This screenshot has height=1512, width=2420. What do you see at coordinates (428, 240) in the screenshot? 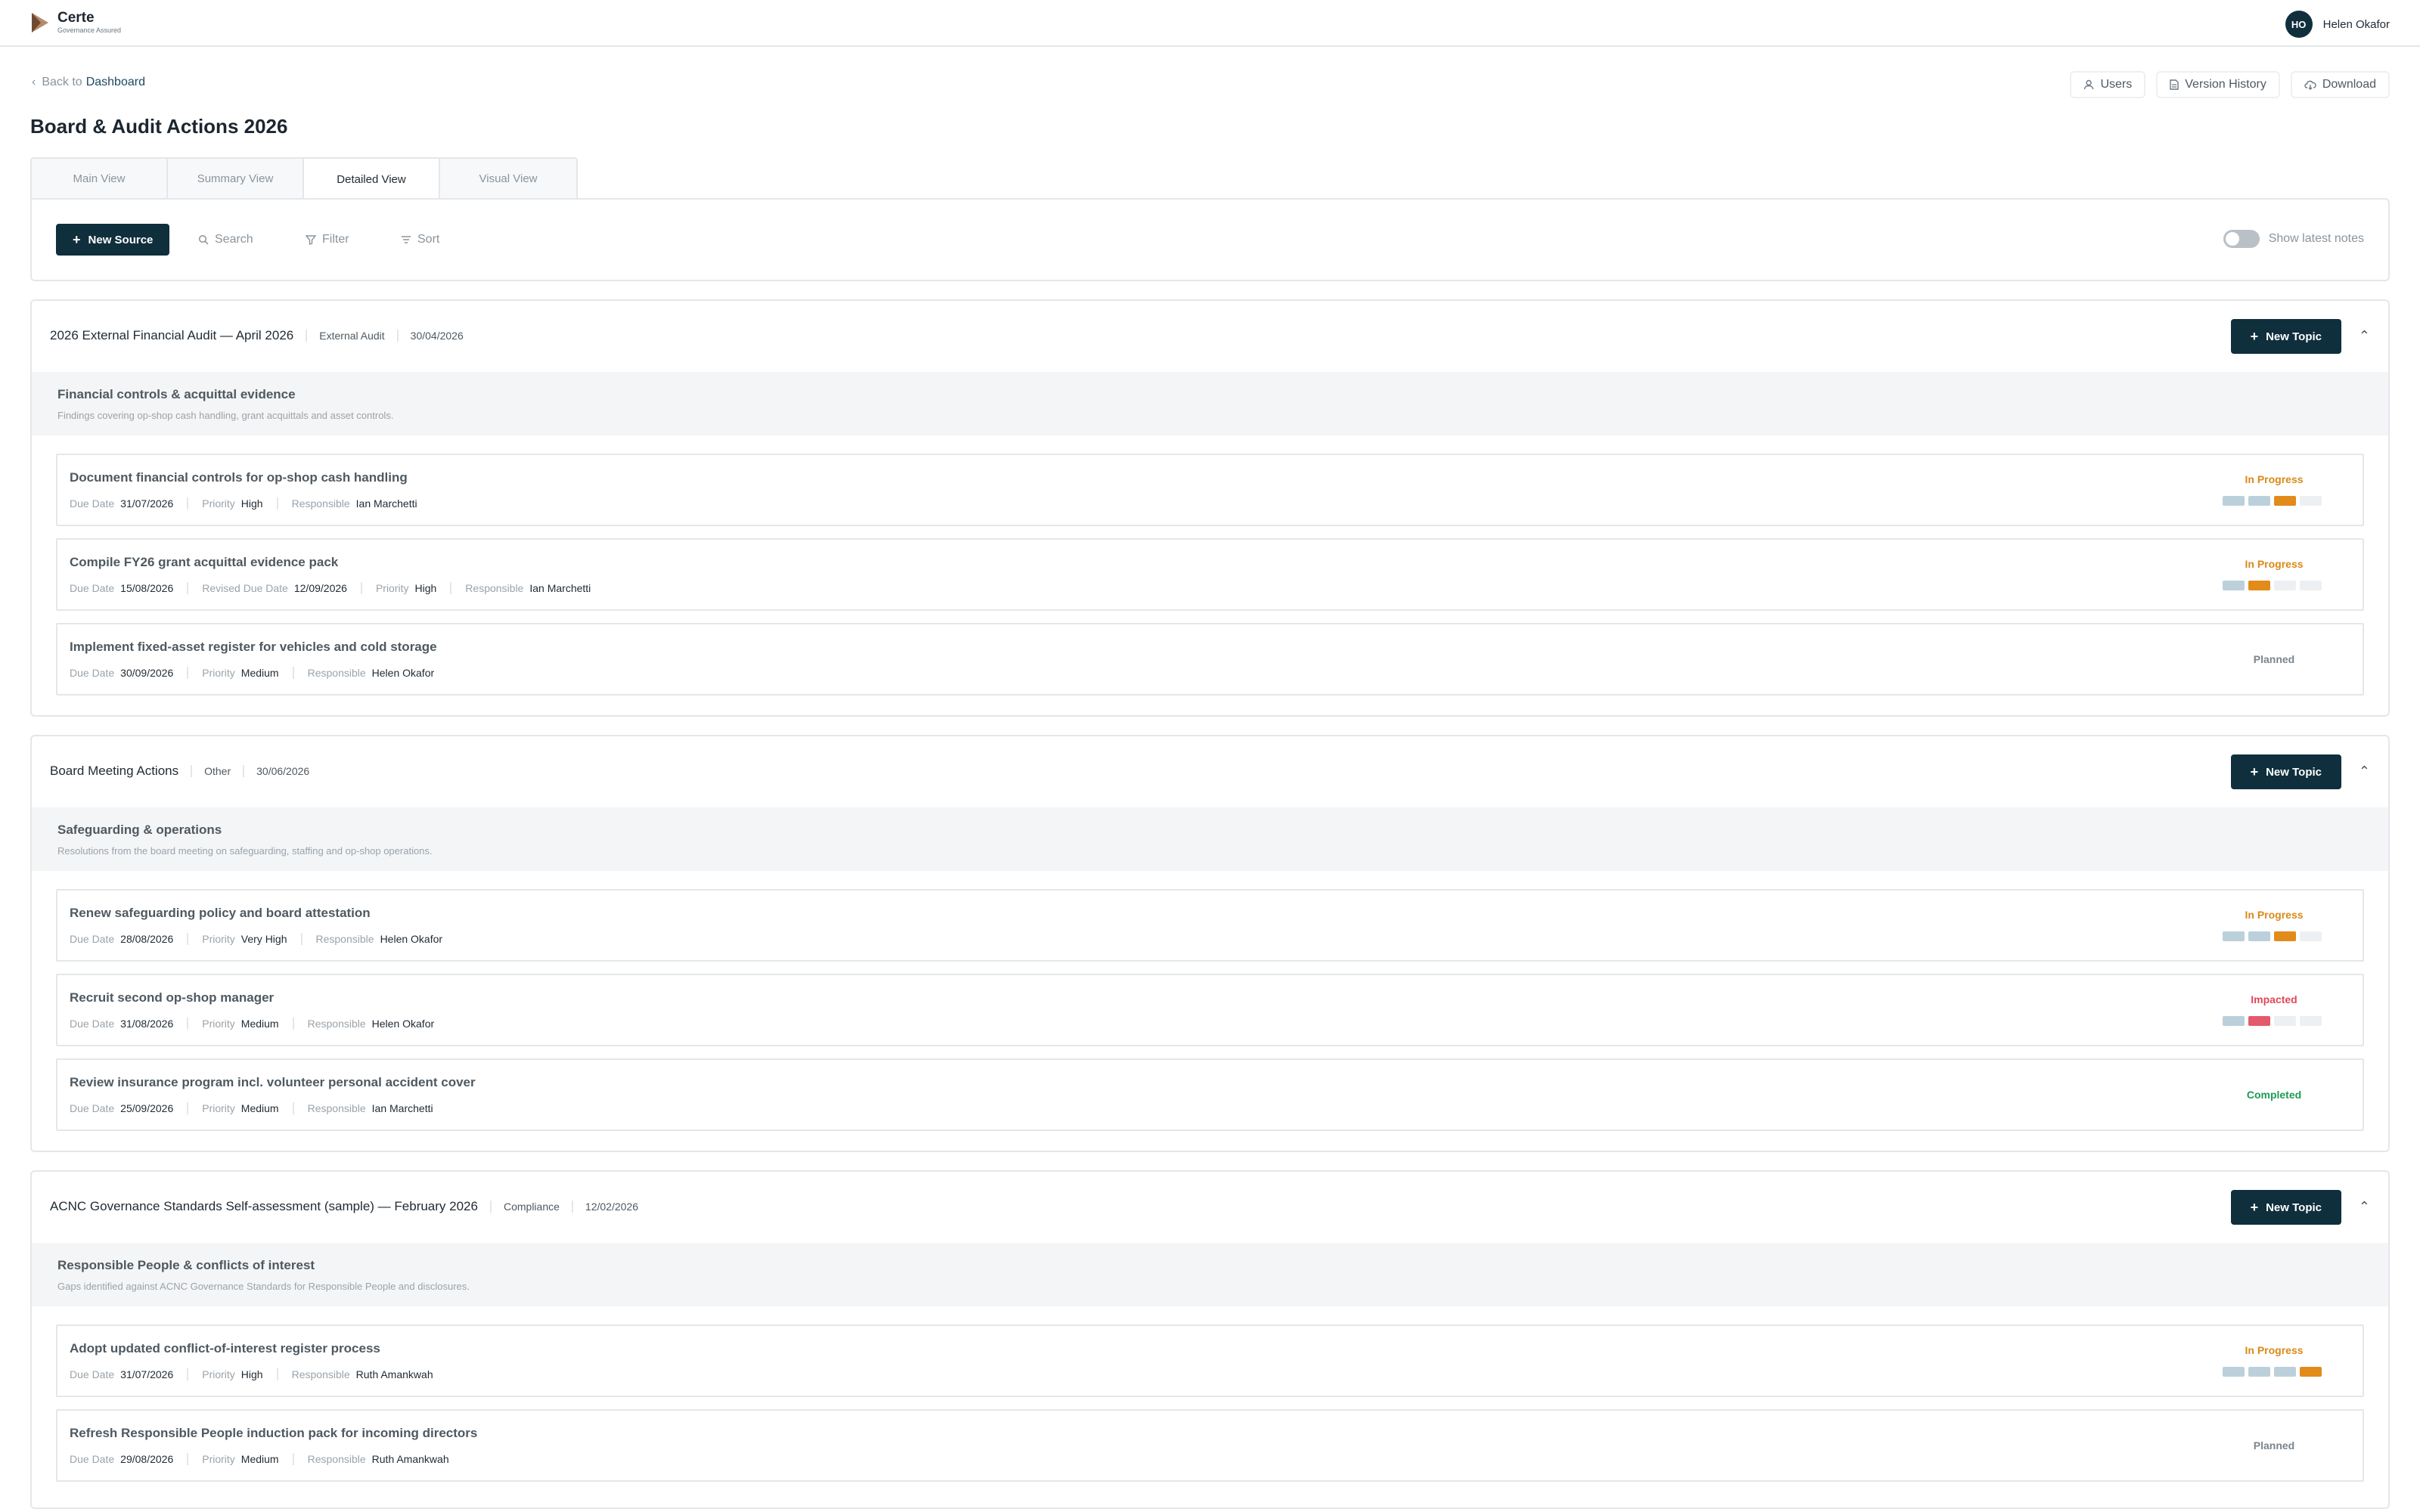
I see `sort-label: Sort` at bounding box center [428, 240].